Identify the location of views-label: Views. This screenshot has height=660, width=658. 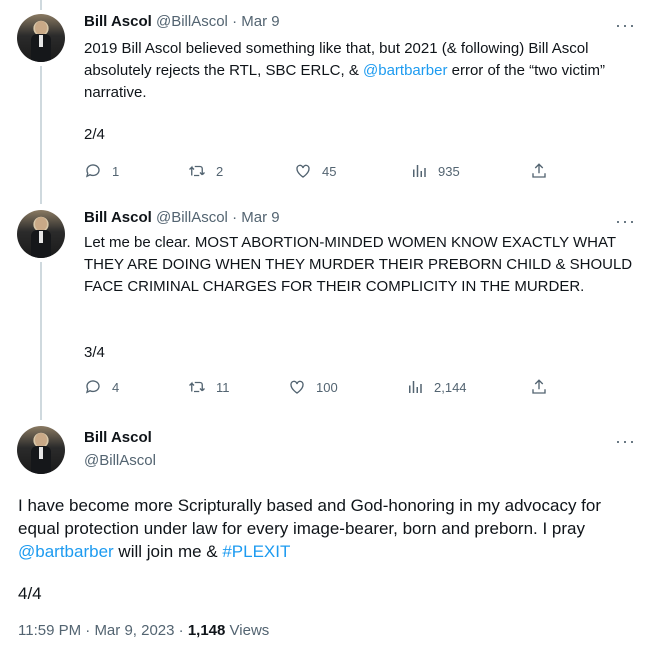
(249, 630).